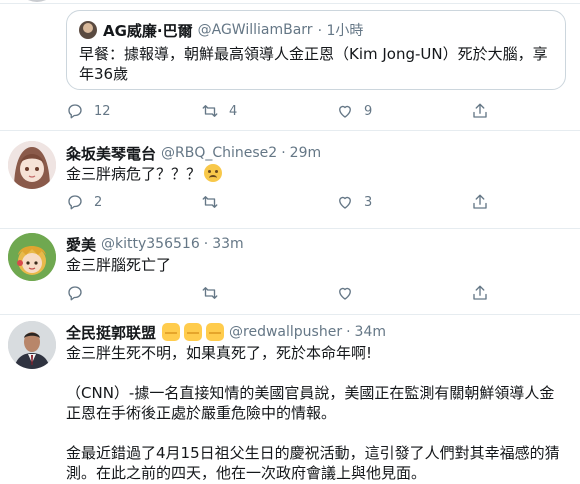  I want to click on tweet-header: 全民挺郭联盟 @redwallpusher · 34m, so click(226, 332).